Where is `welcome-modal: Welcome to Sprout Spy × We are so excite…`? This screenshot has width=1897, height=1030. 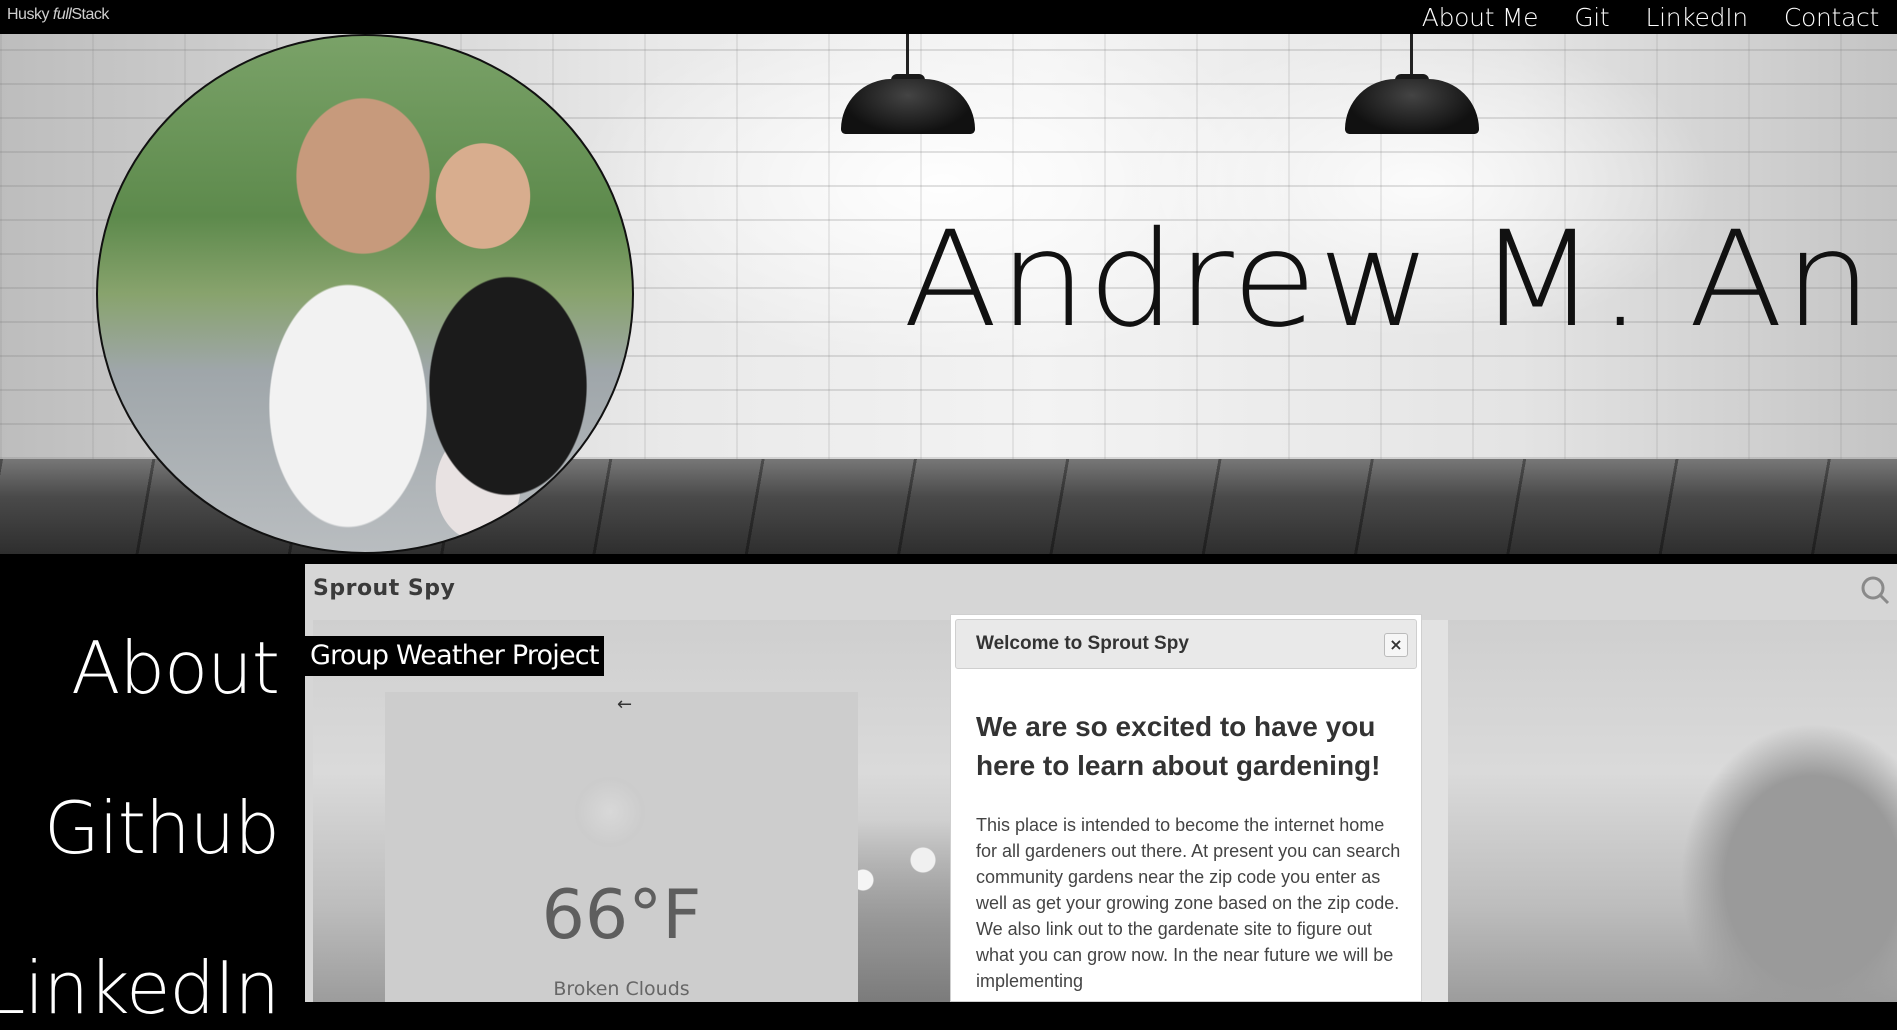 welcome-modal: Welcome to Sprout Spy × We are so excite… is located at coordinates (1186, 808).